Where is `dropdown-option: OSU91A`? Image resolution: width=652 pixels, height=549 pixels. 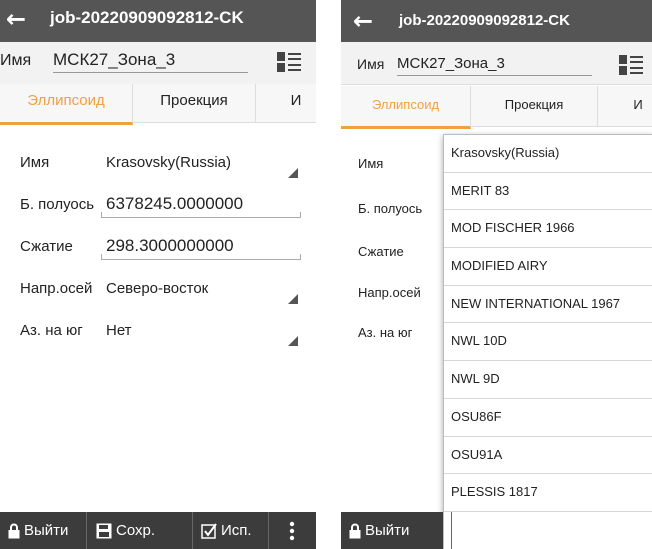 dropdown-option: OSU91A is located at coordinates (548, 456).